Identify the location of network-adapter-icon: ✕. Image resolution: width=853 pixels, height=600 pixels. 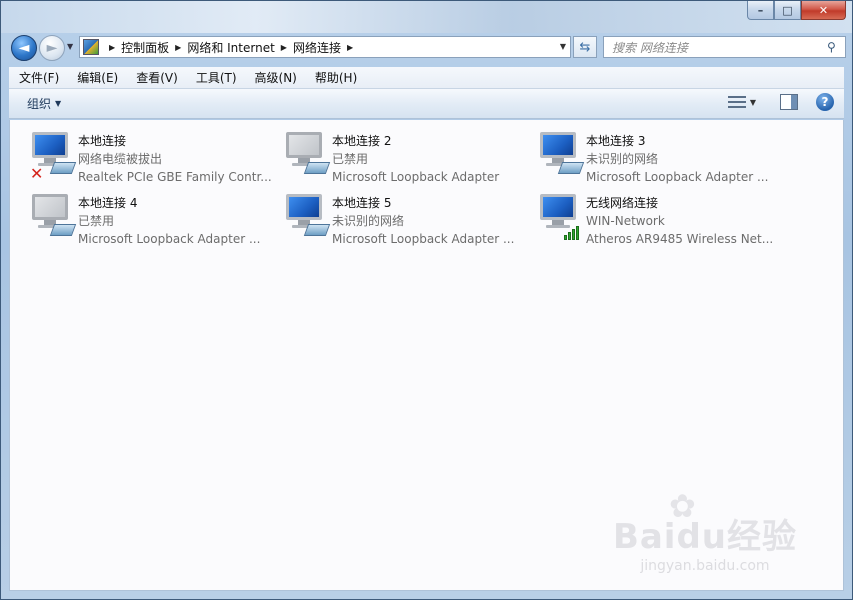
(50, 154).